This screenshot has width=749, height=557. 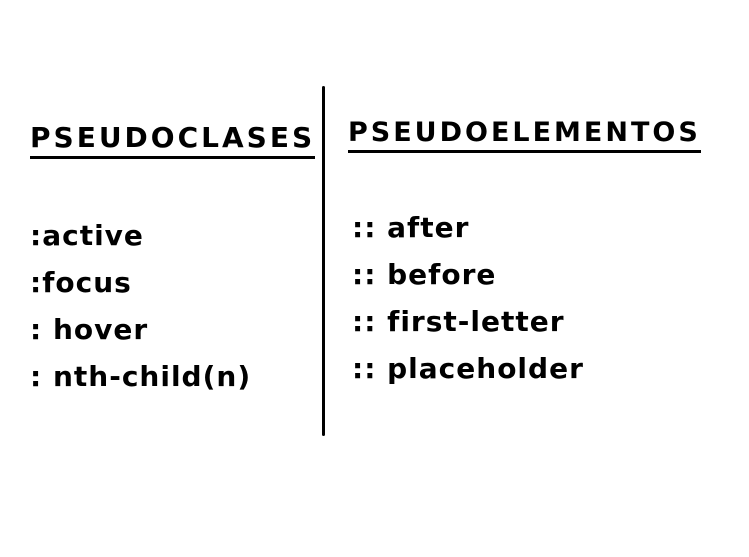 What do you see at coordinates (141, 376) in the screenshot?
I see `pseudoclass-item-nth-child: : nth-child(n)` at bounding box center [141, 376].